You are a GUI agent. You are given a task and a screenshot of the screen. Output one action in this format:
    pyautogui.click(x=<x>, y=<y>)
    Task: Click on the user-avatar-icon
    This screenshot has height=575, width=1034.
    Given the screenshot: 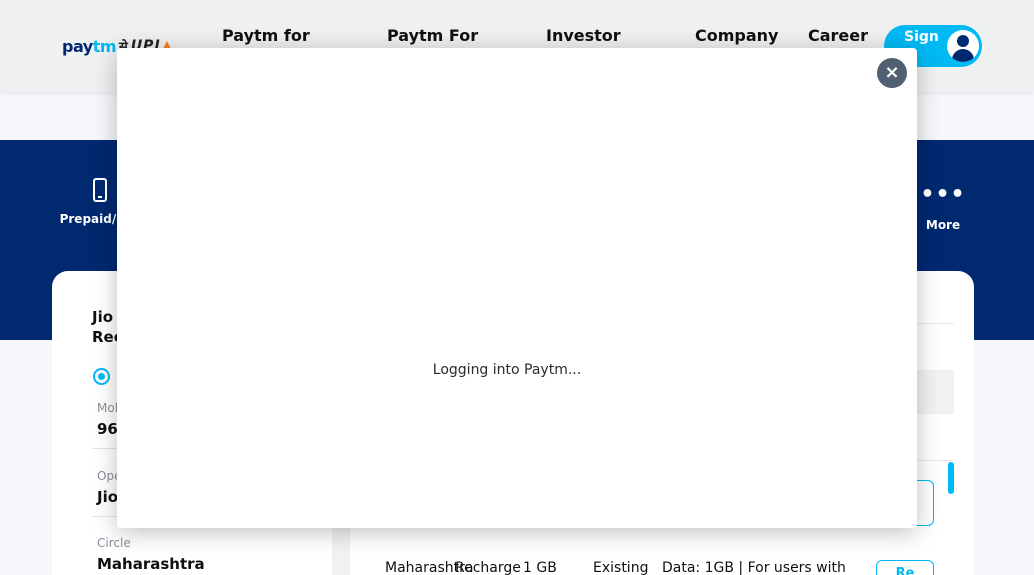 What is the action you would take?
    pyautogui.click(x=963, y=46)
    